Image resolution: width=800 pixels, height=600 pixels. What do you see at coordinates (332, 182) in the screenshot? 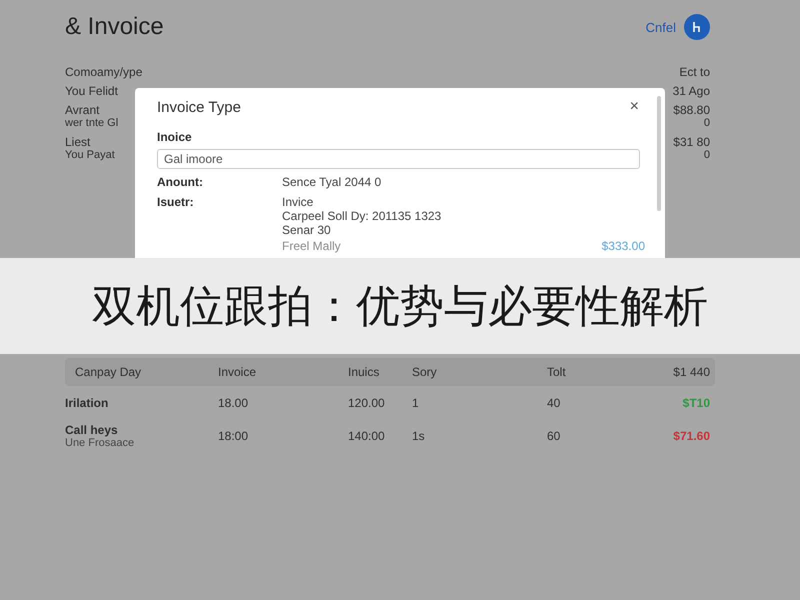
I see `info-value: Sence Tyal 2044 0` at bounding box center [332, 182].